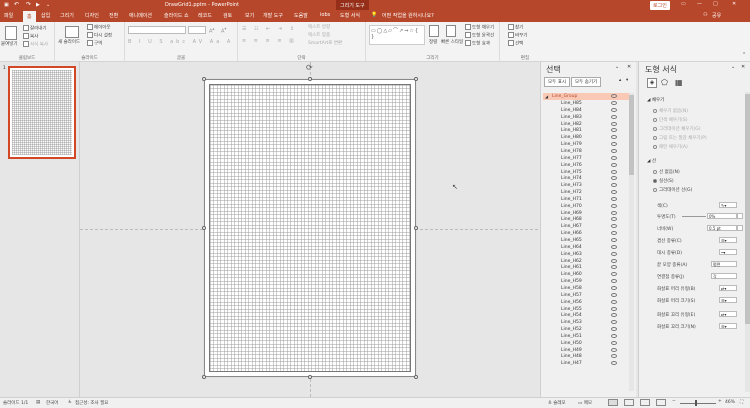 This screenshot has width=750, height=408. What do you see at coordinates (722, 216) in the screenshot?
I see `transparency-input: 0%` at bounding box center [722, 216].